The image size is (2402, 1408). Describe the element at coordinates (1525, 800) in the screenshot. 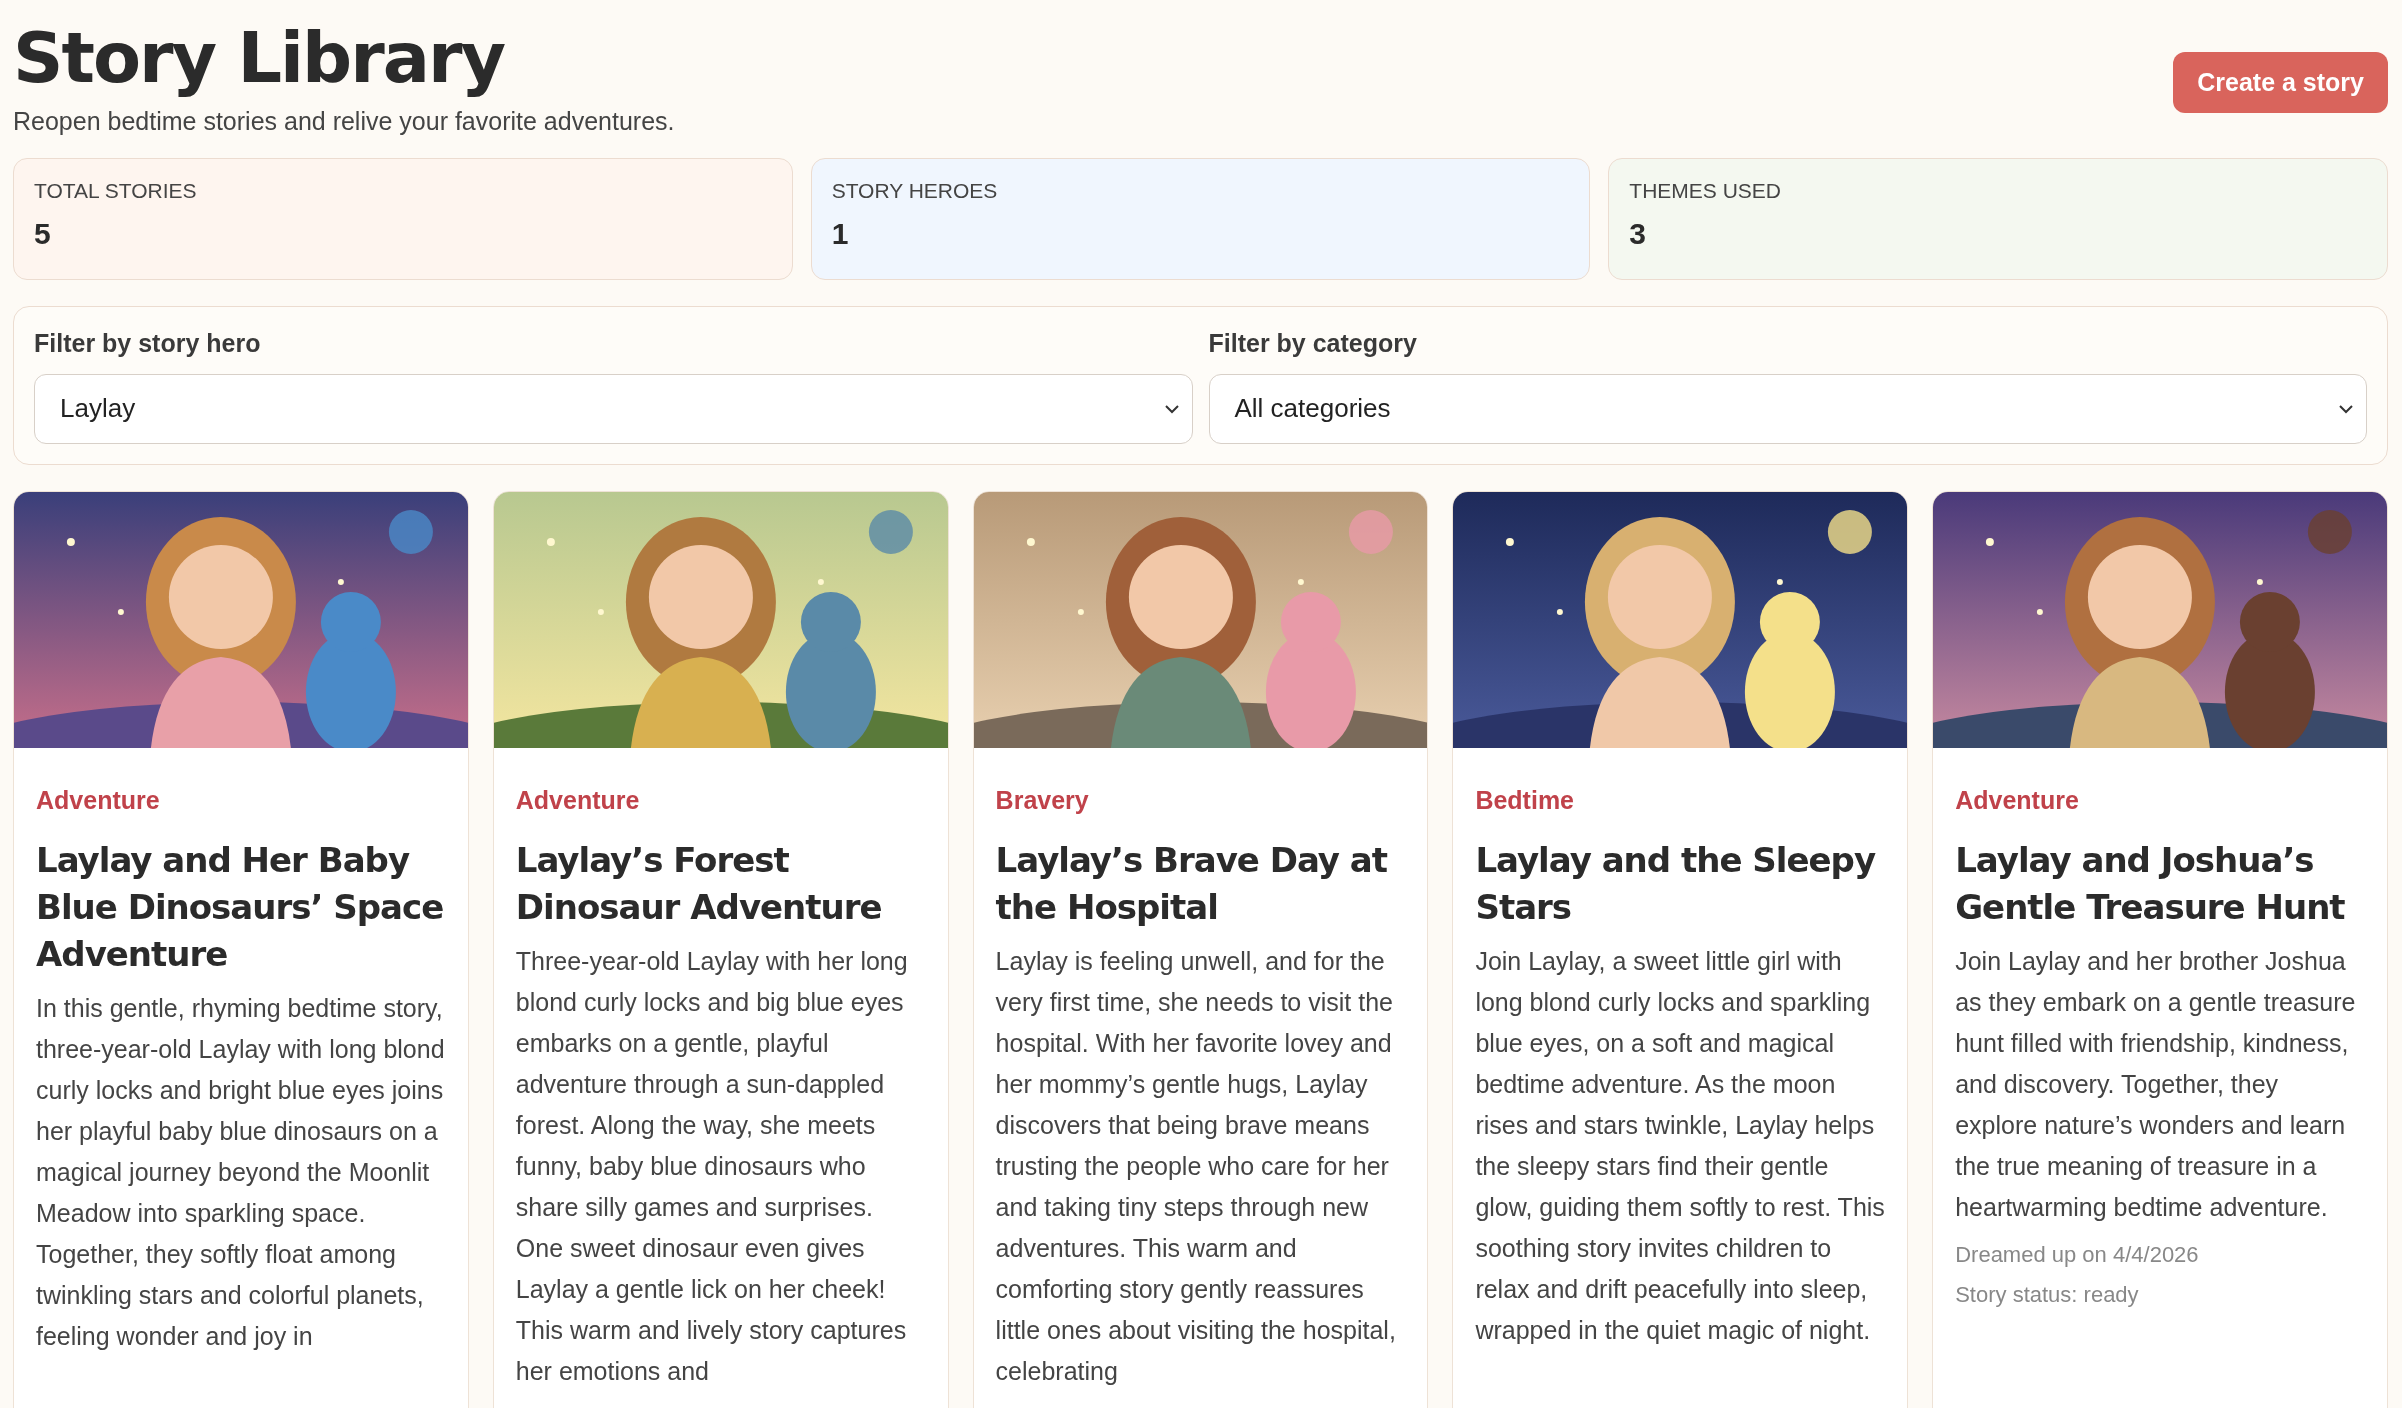

I see `story-category: Bedtime` at that location.